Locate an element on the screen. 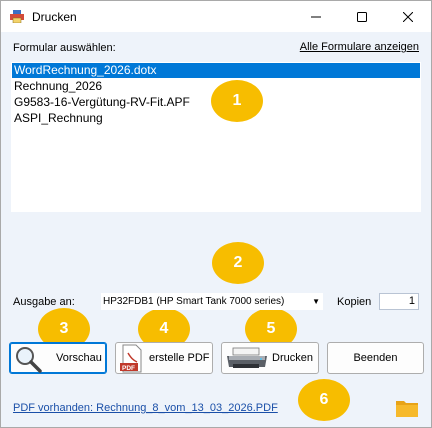 The width and height of the screenshot is (432, 428). chevron-down-icon: ▼ is located at coordinates (316, 301).